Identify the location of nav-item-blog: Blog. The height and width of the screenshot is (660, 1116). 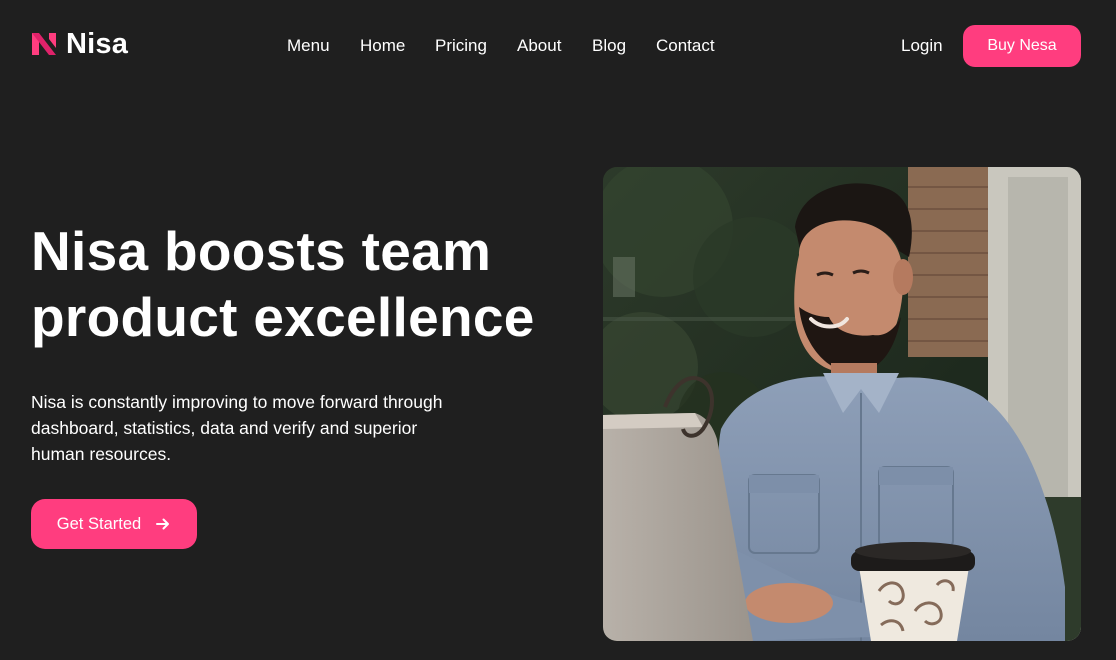
(609, 46).